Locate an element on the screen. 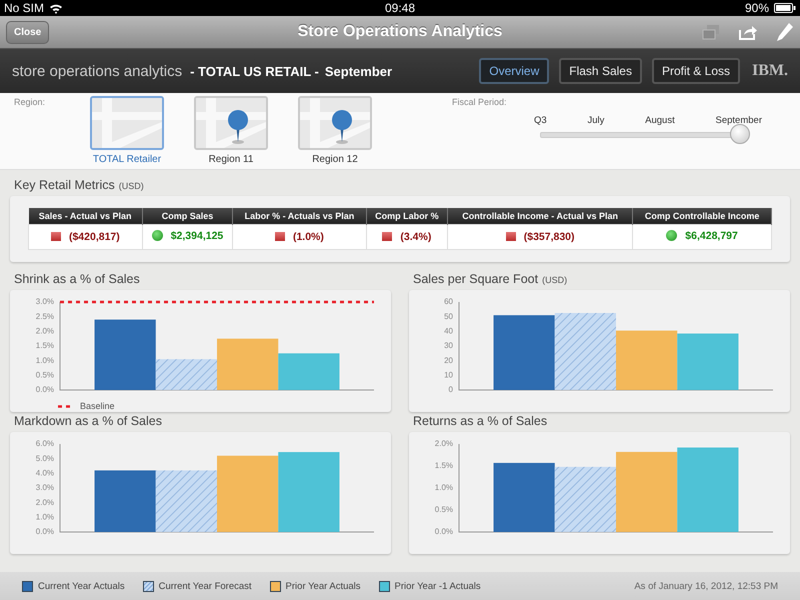 The width and height of the screenshot is (800, 600). axis-tick-label: 30 is located at coordinates (448, 345).